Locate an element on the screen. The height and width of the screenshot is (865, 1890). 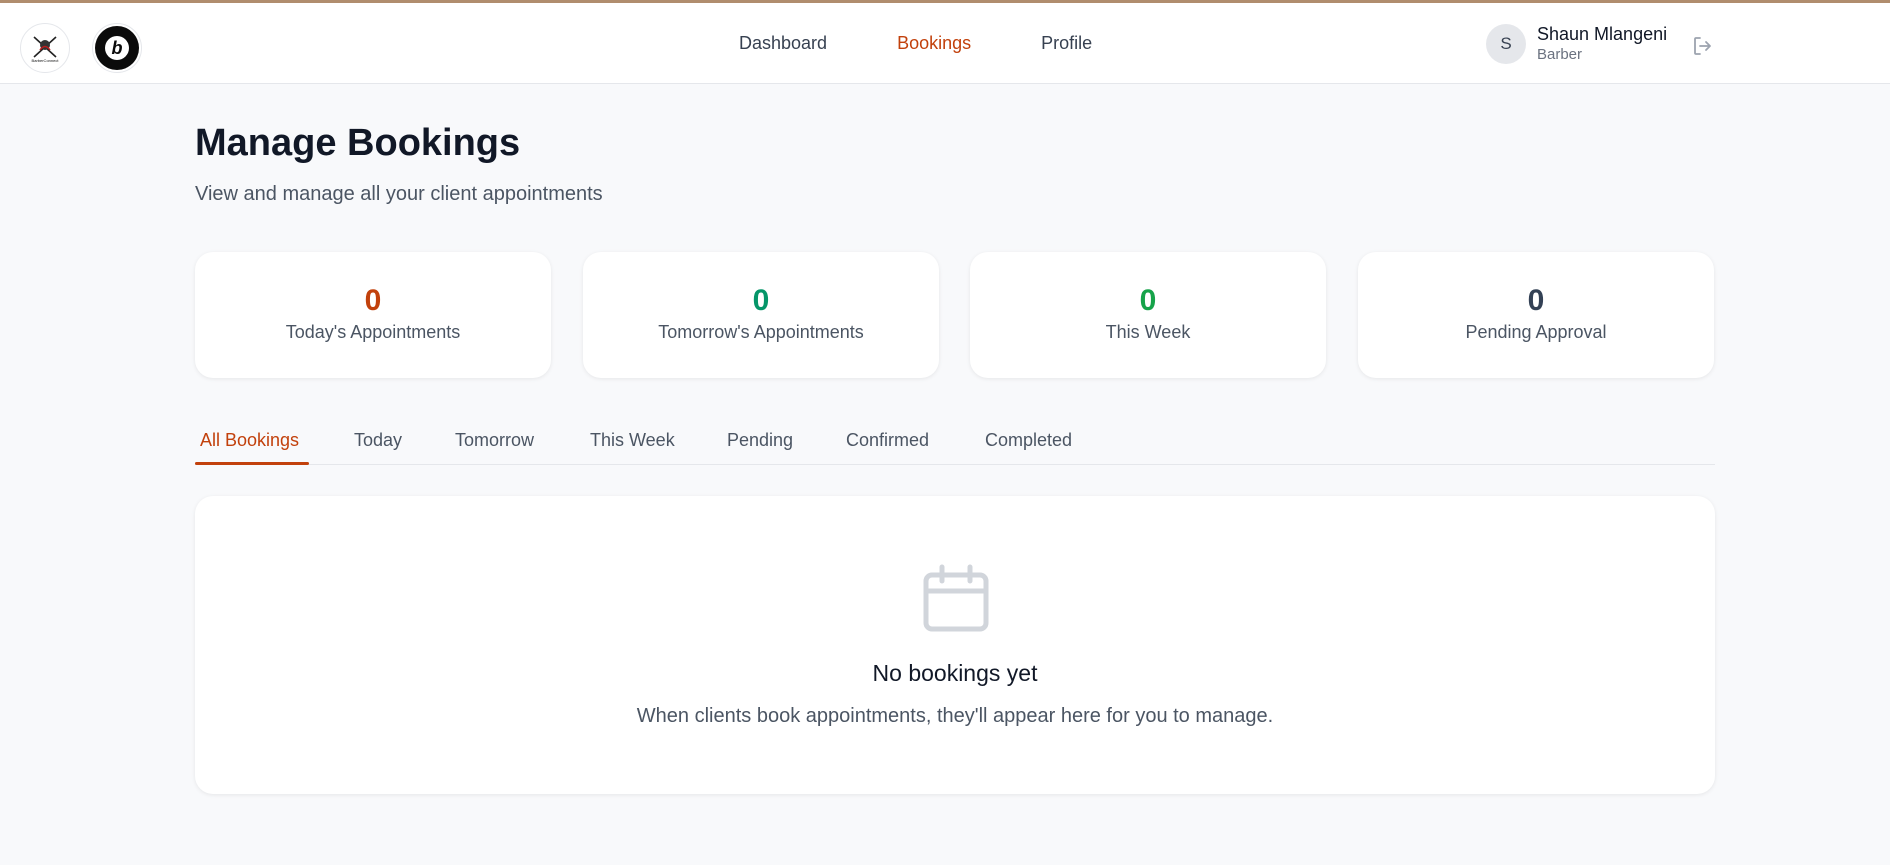
brand-logo-letter: b is located at coordinates (117, 48).